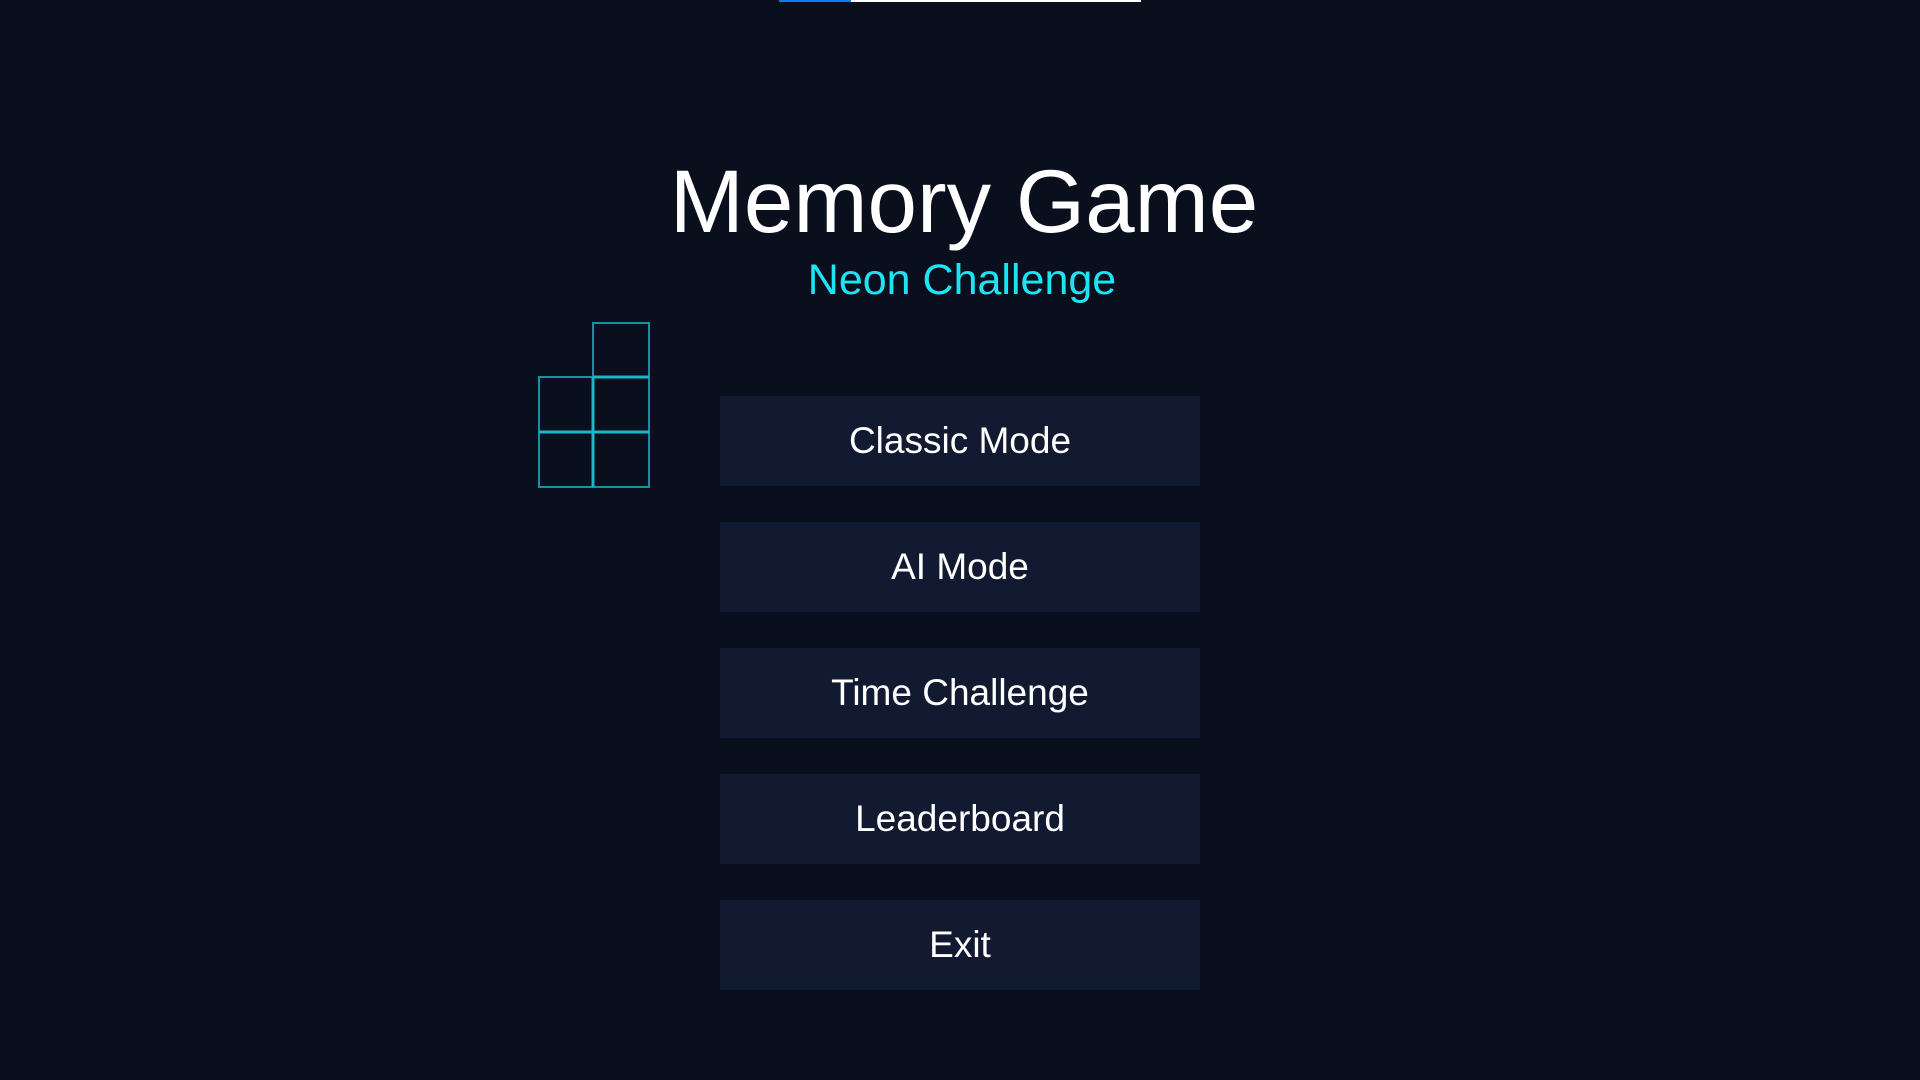  Describe the element at coordinates (566, 404) in the screenshot. I see `grid-cell-mid-left` at that location.